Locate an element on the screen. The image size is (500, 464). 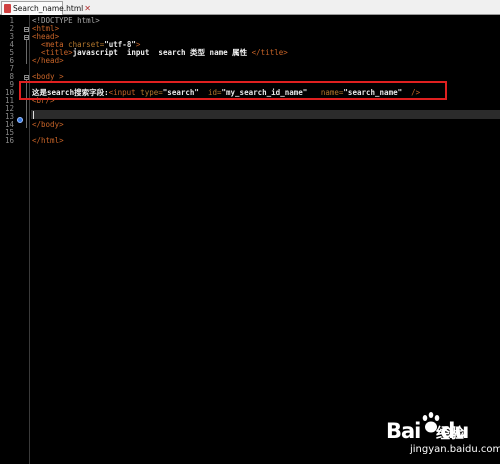
baidu-jingyan-watermark: Bai du 经验 jingyan.baidu.com is located at coordinates (443, 434).